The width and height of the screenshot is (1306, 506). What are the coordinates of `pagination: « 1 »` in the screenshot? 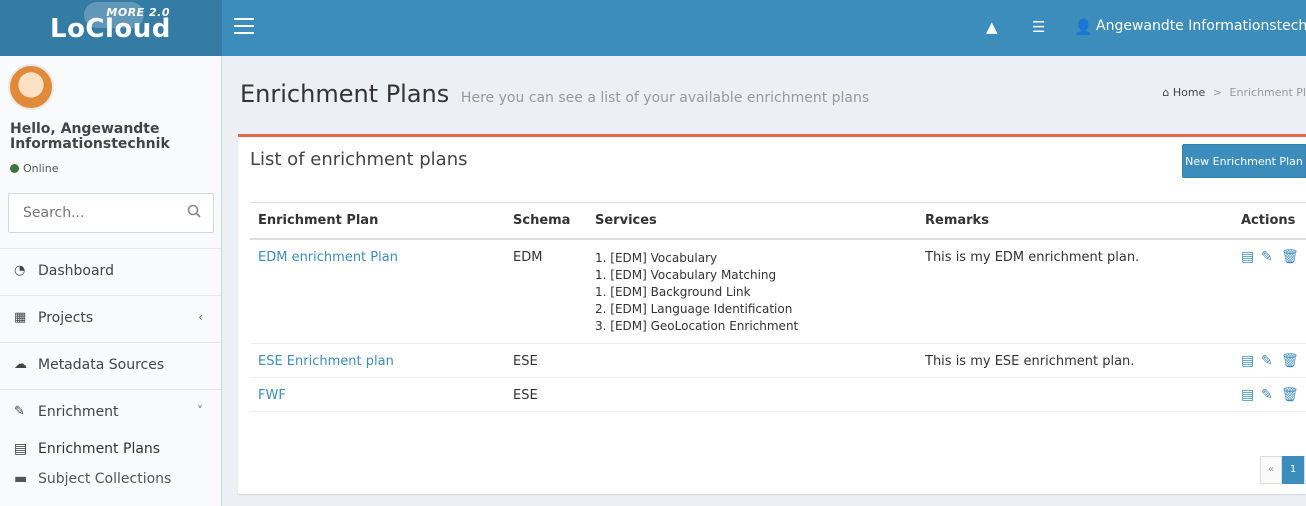 It's located at (1283, 470).